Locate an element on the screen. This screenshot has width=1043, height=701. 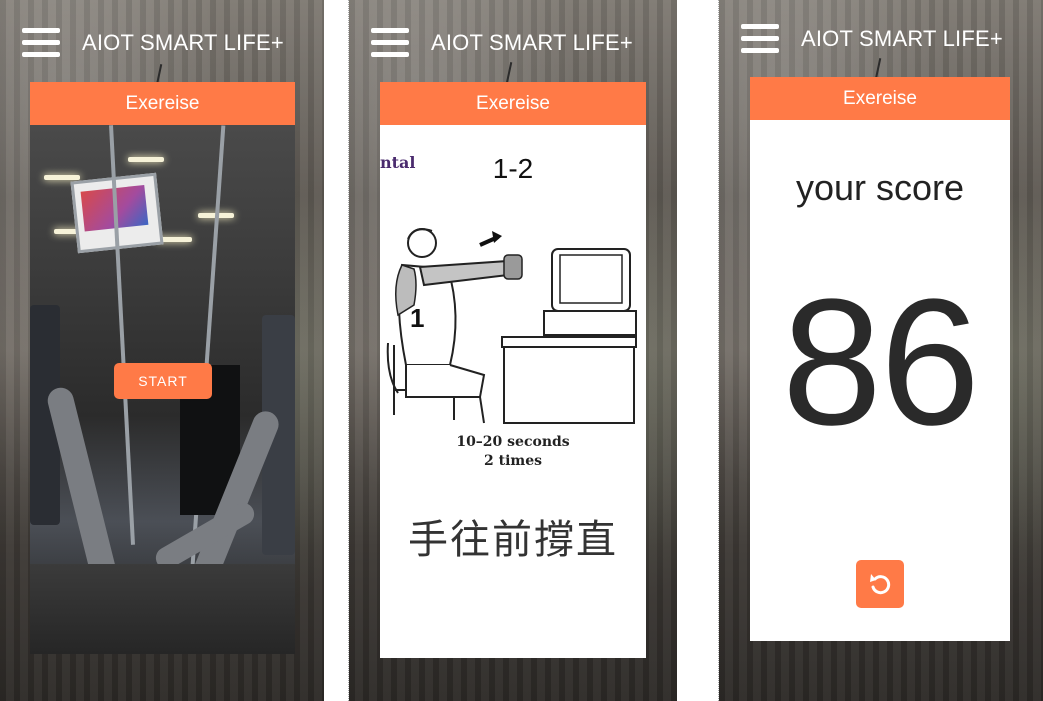
score-label: your score is located at coordinates (880, 187).